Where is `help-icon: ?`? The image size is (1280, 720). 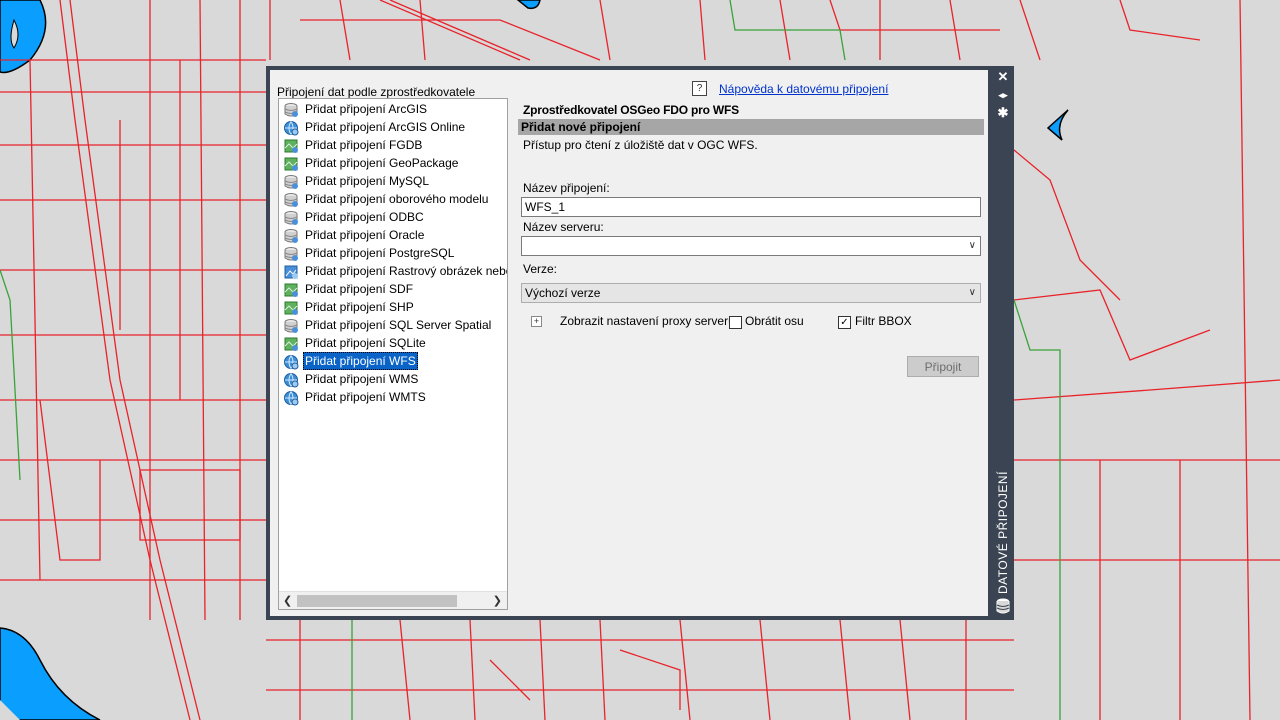
help-icon: ? is located at coordinates (699, 88).